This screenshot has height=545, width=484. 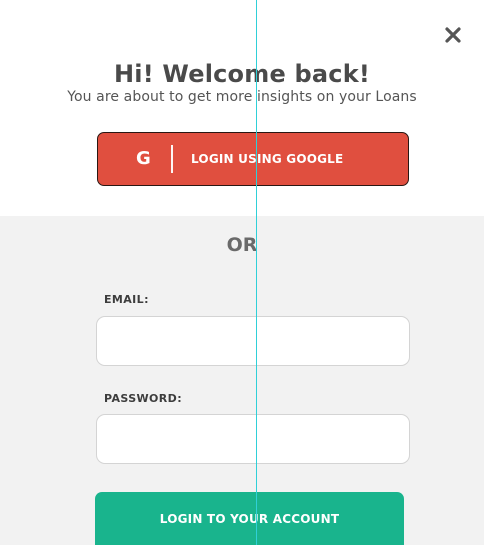 I want to click on close-icon, so click(x=453, y=35).